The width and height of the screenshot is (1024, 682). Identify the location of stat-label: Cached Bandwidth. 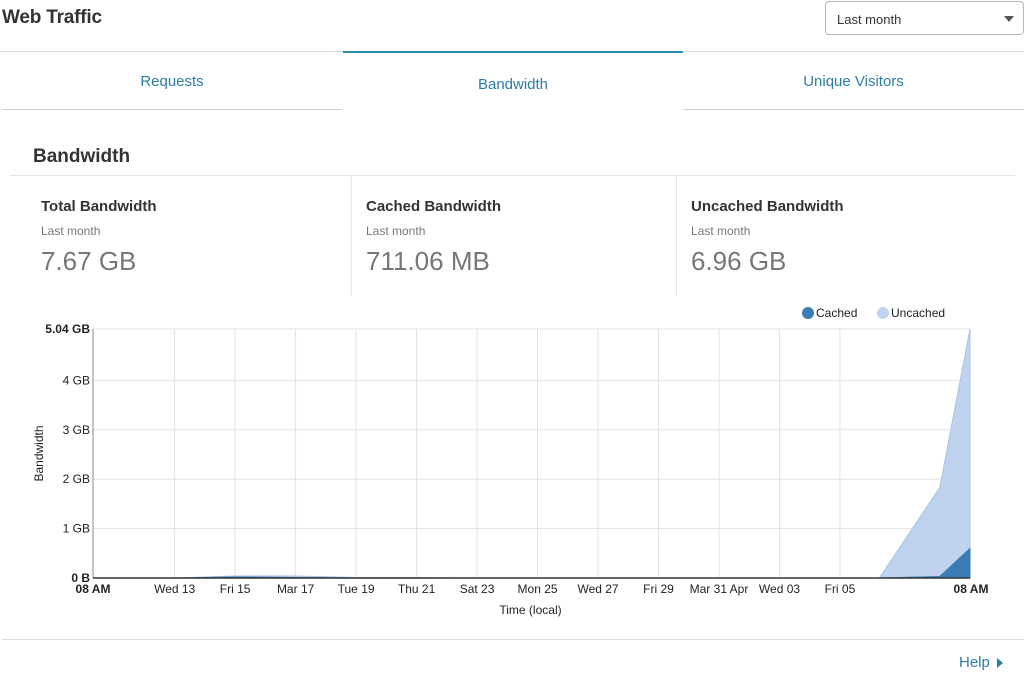
(434, 206).